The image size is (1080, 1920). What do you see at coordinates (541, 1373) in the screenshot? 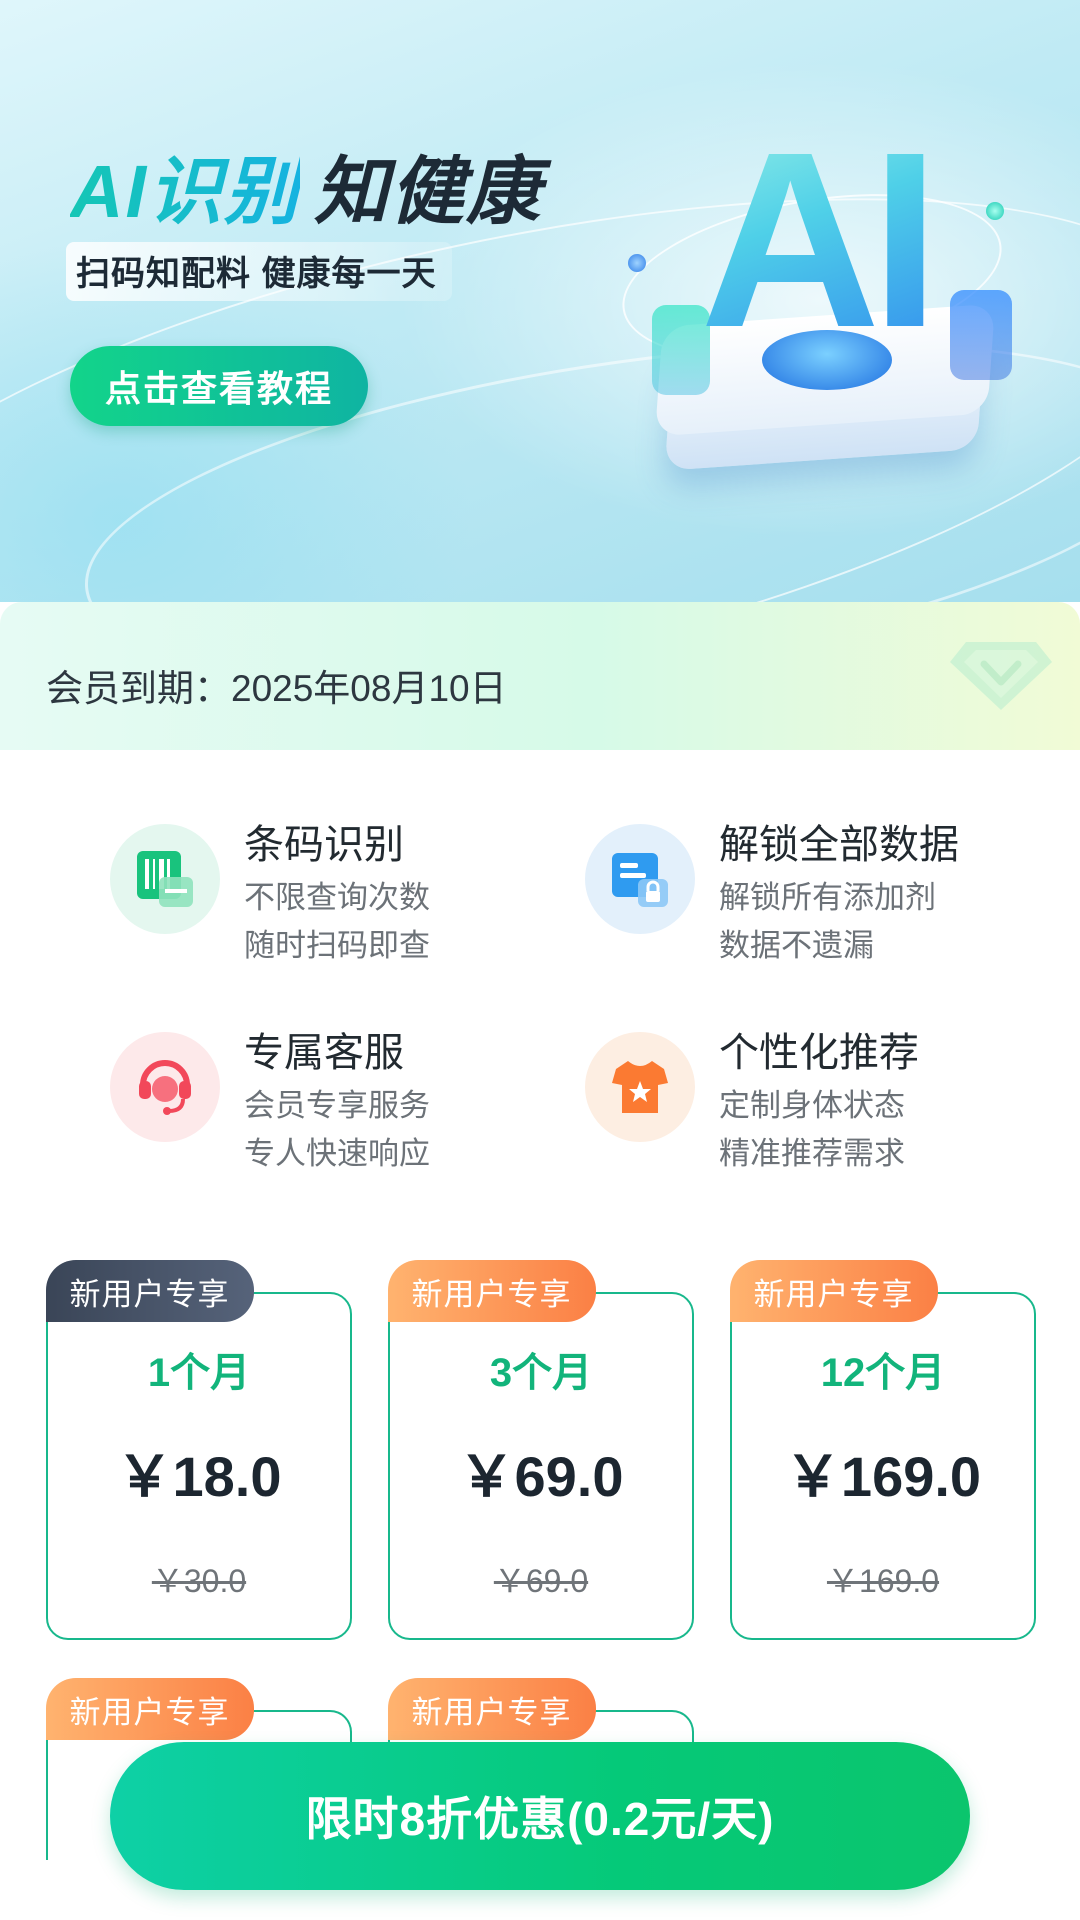
I see `plan-duration: 3个月` at bounding box center [541, 1373].